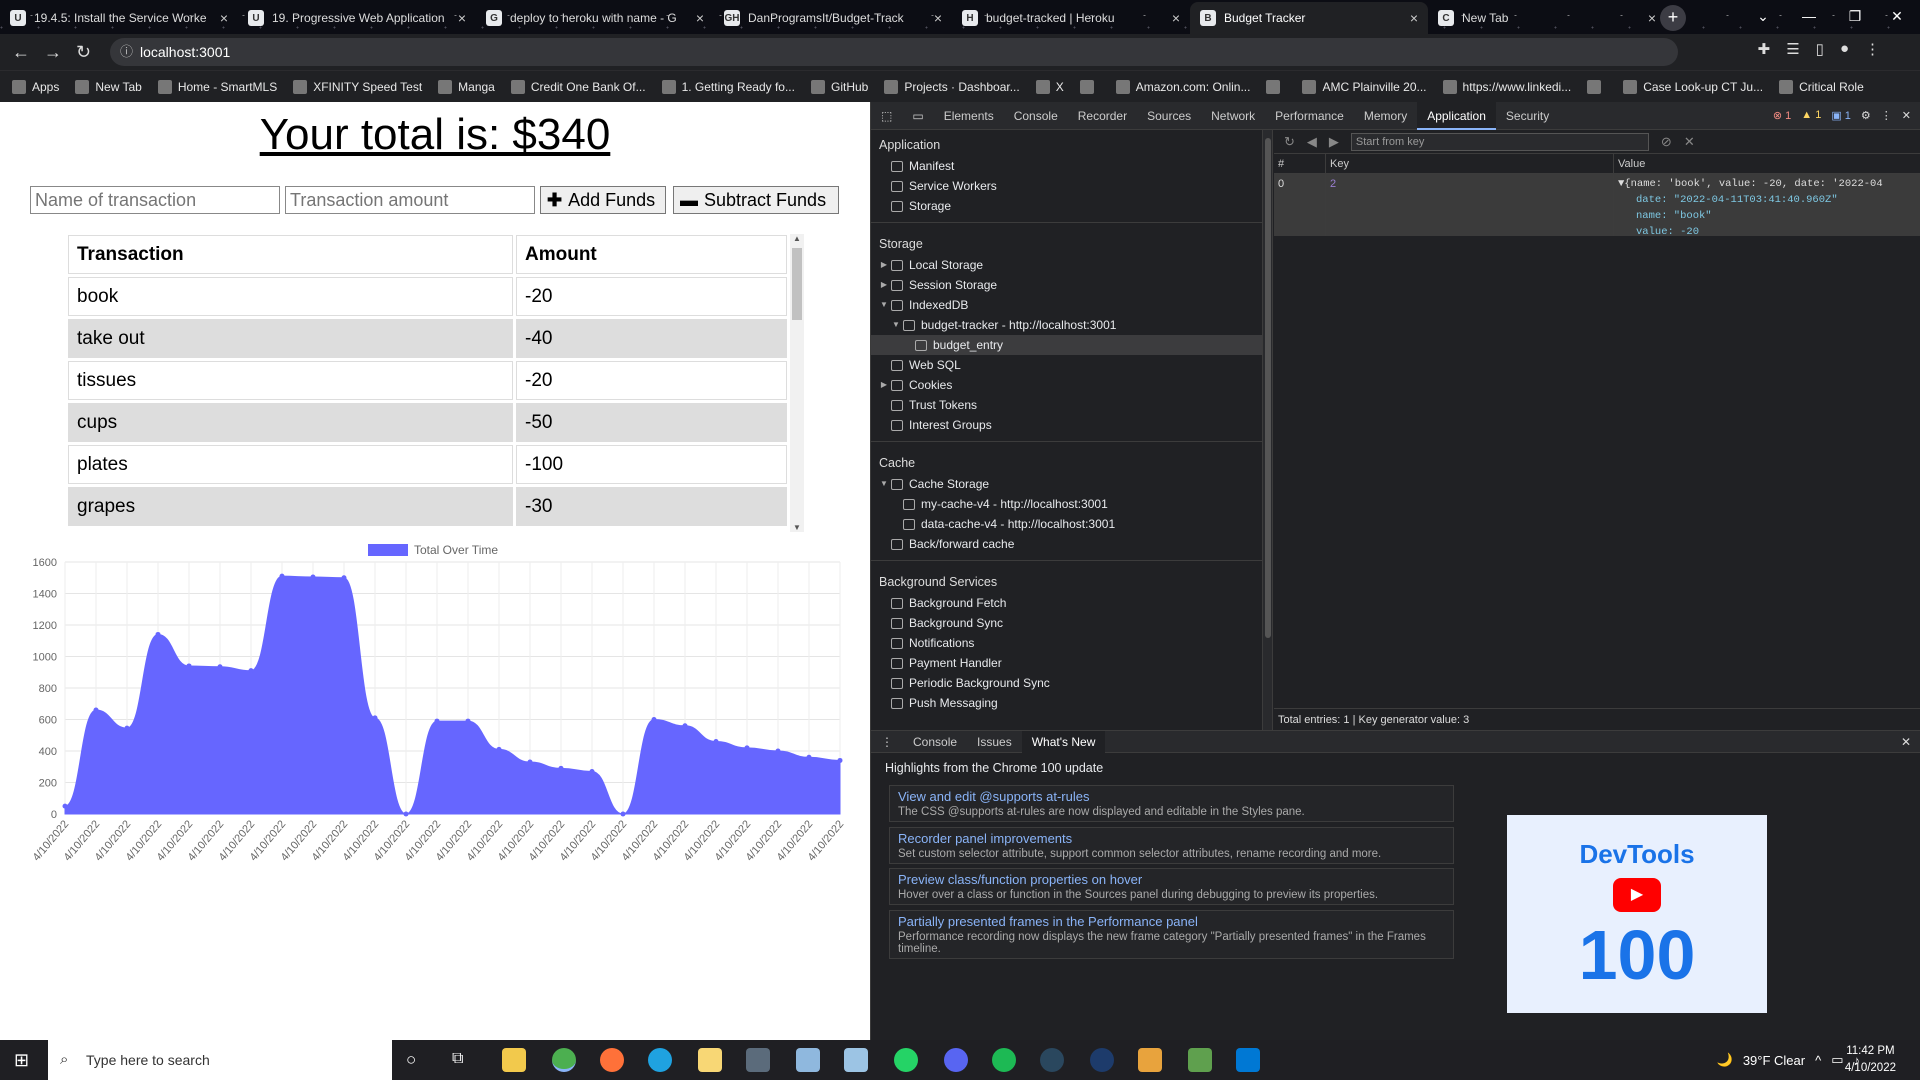  Describe the element at coordinates (1725, 1060) in the screenshot. I see `weather-icon: 🌙` at that location.